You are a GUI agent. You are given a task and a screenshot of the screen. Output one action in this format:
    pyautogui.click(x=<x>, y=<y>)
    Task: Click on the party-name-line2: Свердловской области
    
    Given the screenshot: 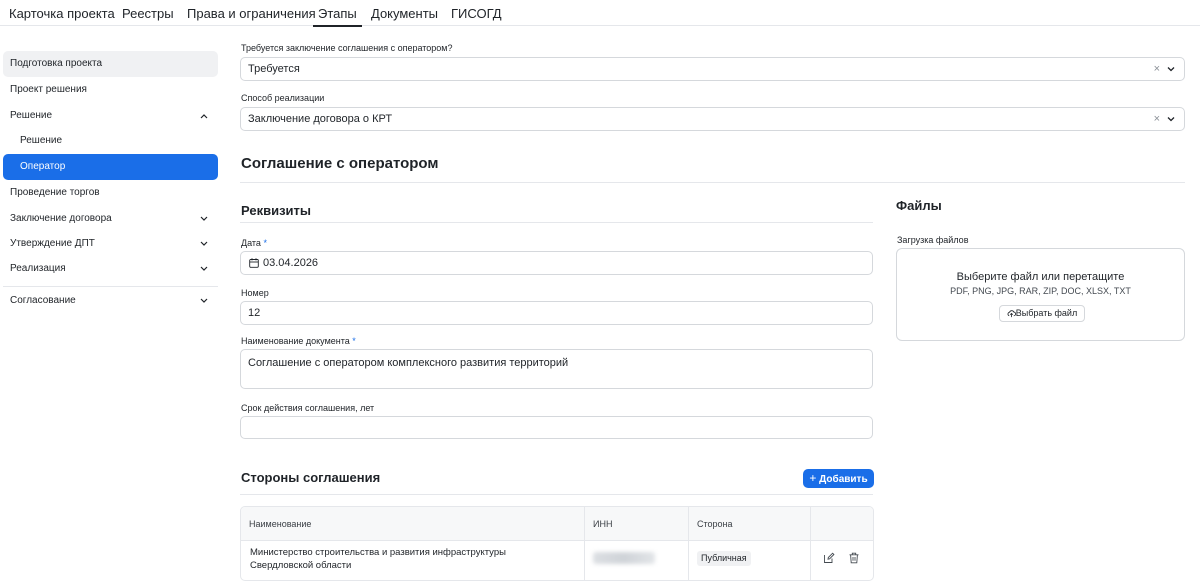 What is the action you would take?
    pyautogui.click(x=301, y=565)
    